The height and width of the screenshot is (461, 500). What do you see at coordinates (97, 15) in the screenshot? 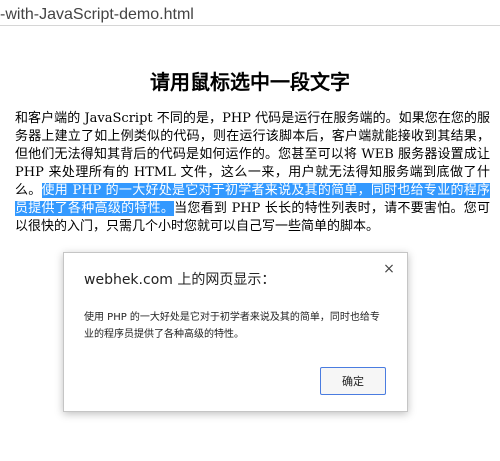
I see `url-text: -with-JavaScript-demo.html` at bounding box center [97, 15].